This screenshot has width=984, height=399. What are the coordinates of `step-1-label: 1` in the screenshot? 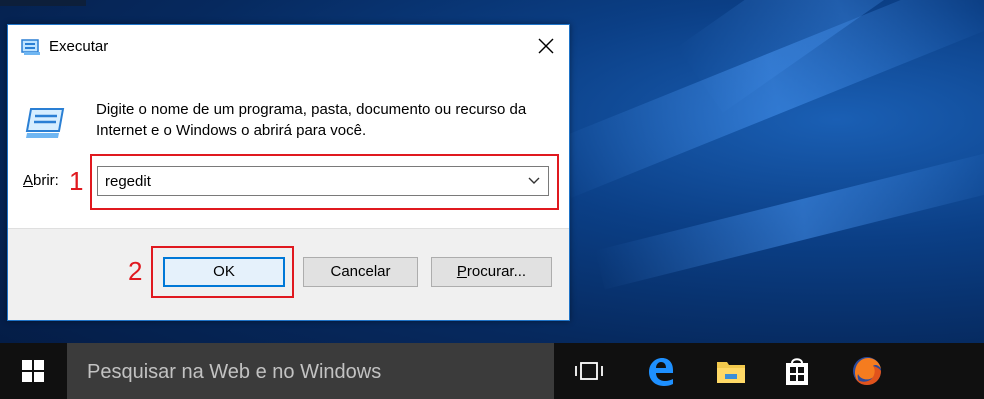 It's located at (76, 181).